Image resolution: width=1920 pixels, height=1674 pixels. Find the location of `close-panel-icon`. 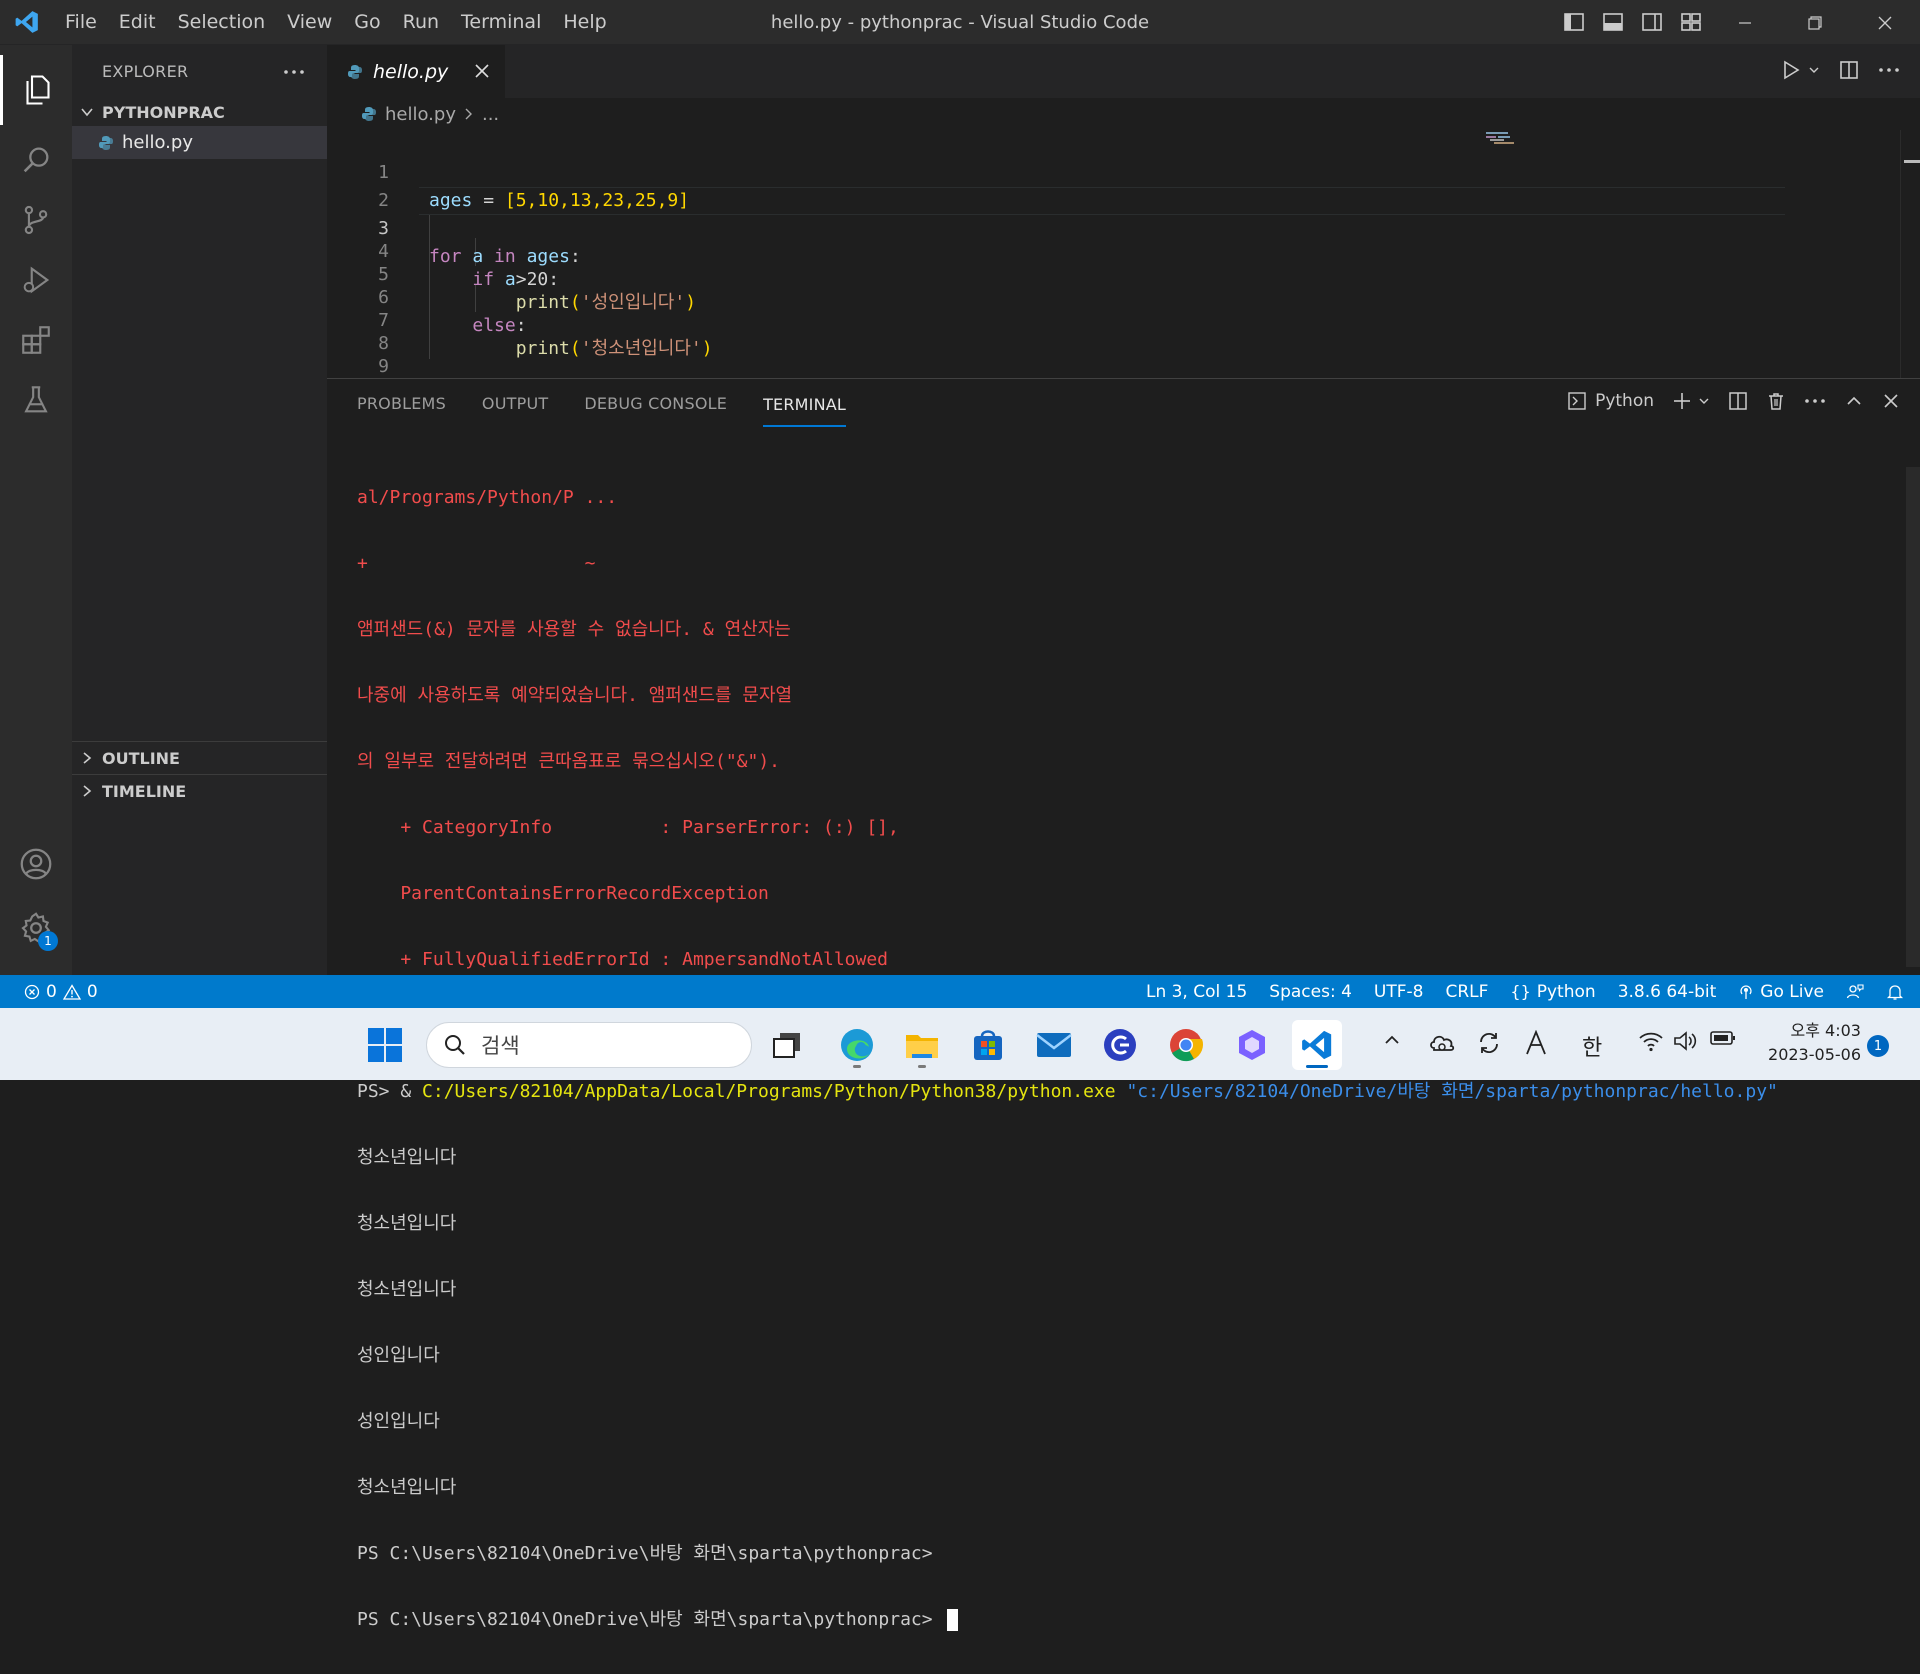

close-panel-icon is located at coordinates (1891, 401).